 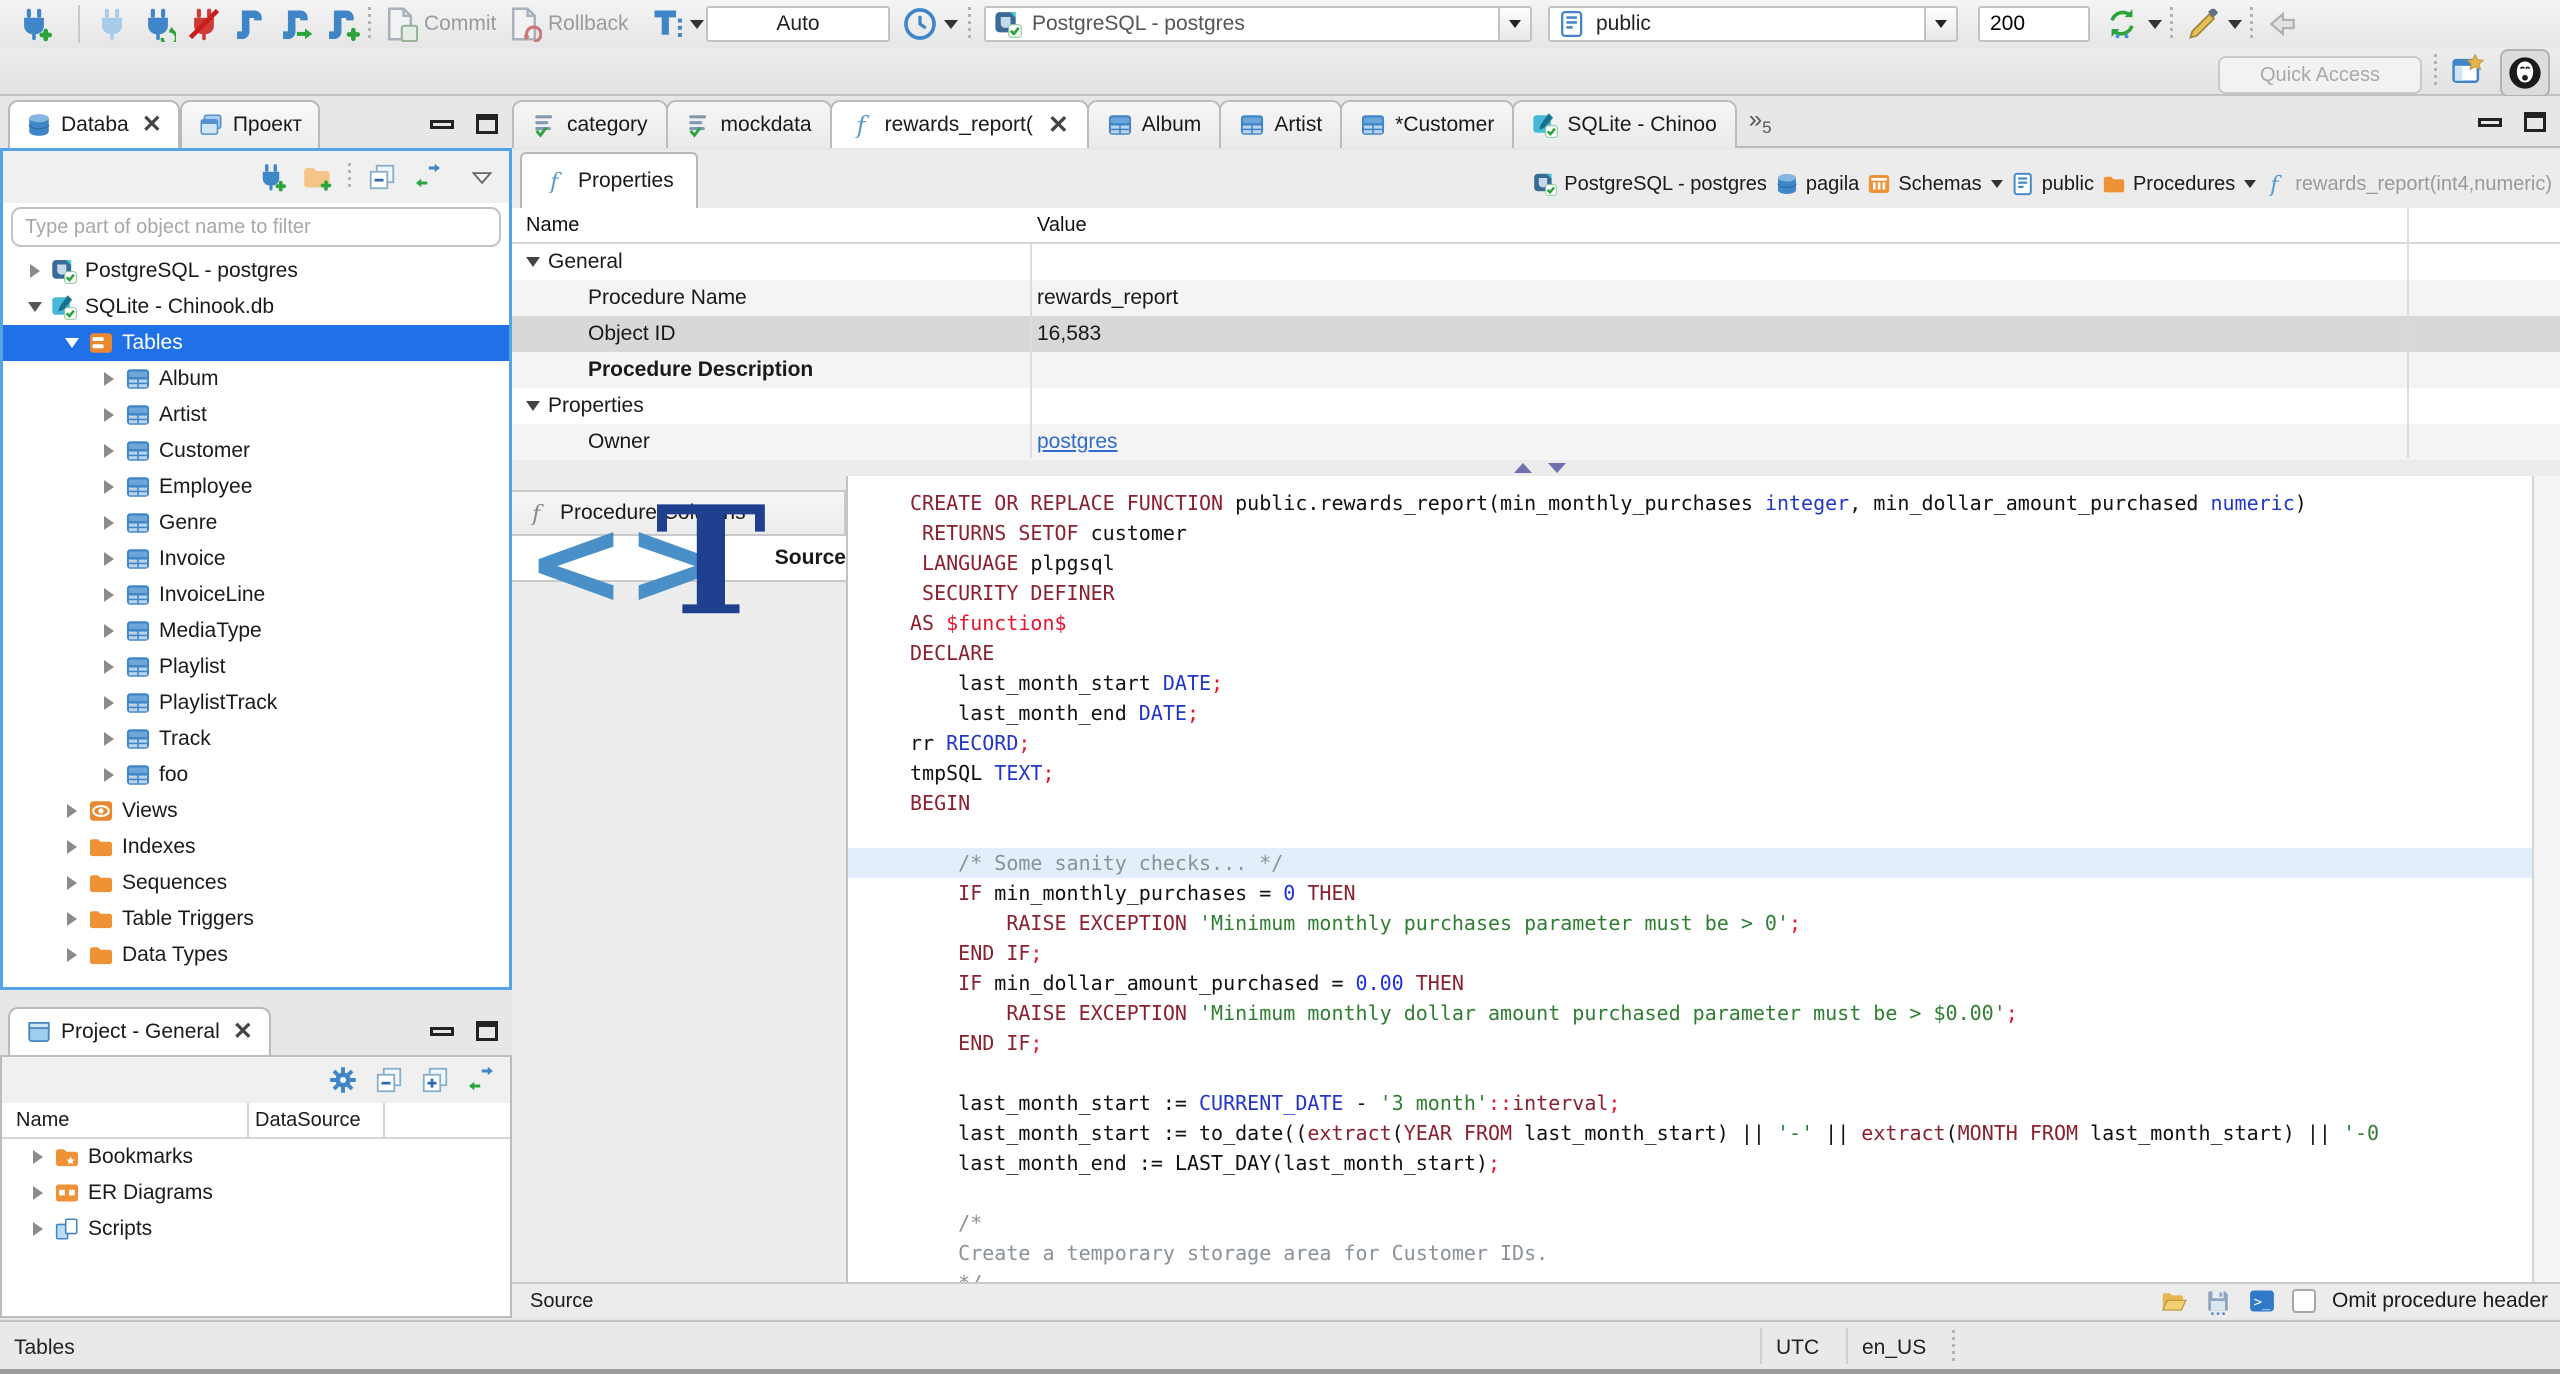 What do you see at coordinates (250, 24) in the screenshot?
I see `sql-editor-icon` at bounding box center [250, 24].